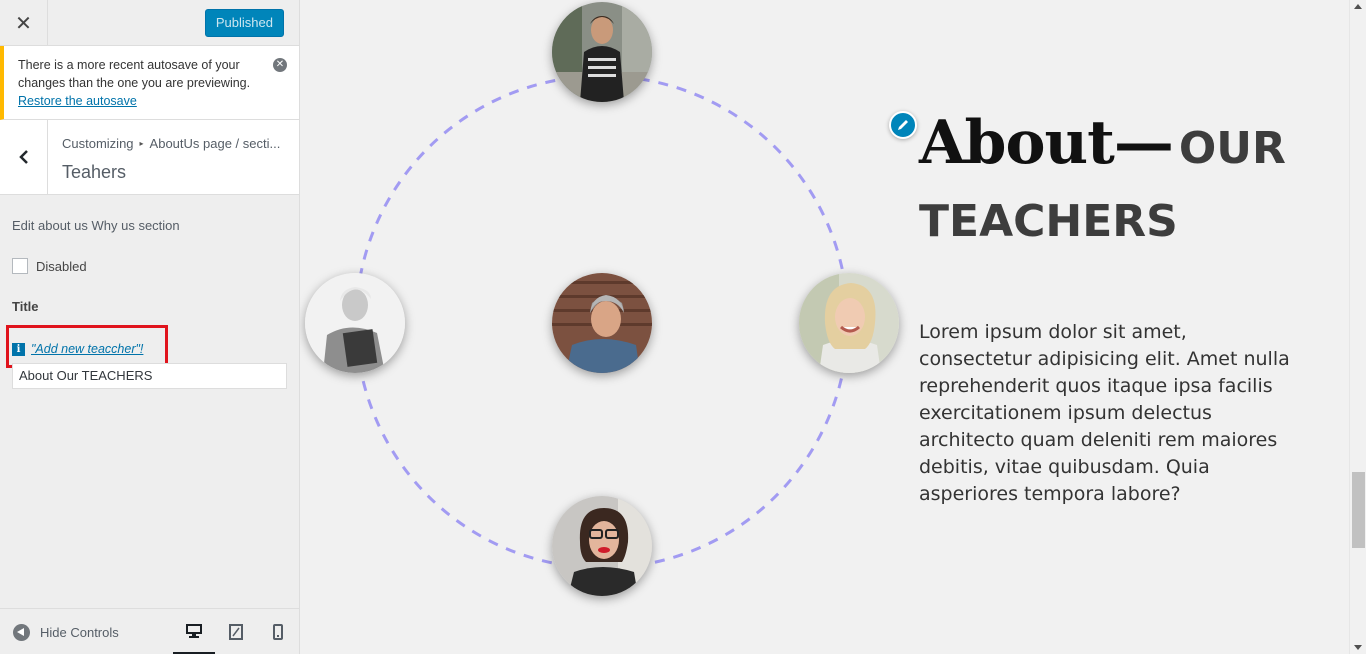 The height and width of the screenshot is (654, 1366). I want to click on disabled-checkbox, so click(20, 266).